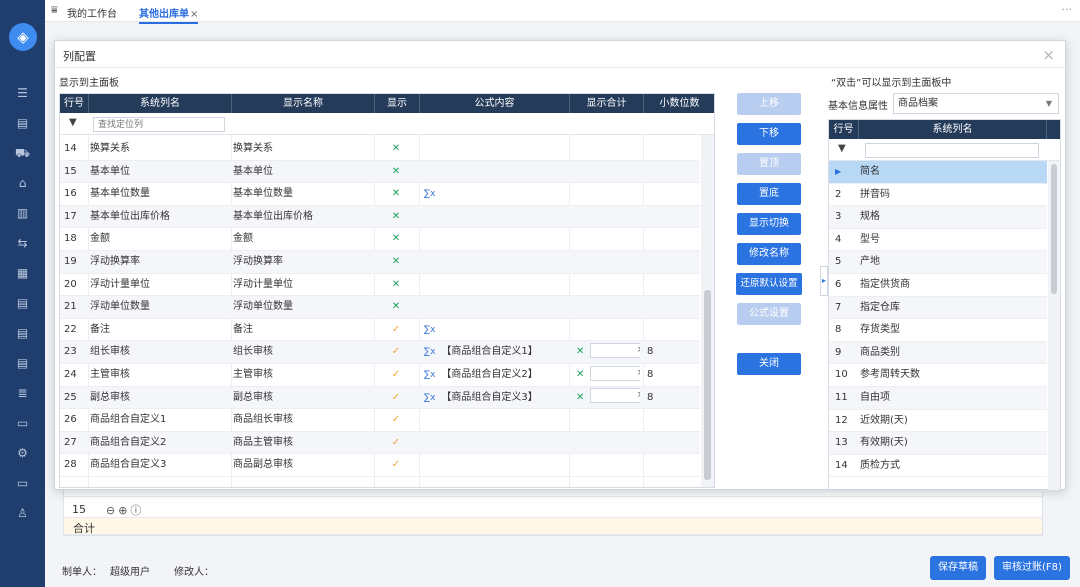 Image resolution: width=1080 pixels, height=587 pixels. I want to click on table-row: 24主管审核主管审核✓∑x【商品组合自定义2】✕×8, so click(380, 375).